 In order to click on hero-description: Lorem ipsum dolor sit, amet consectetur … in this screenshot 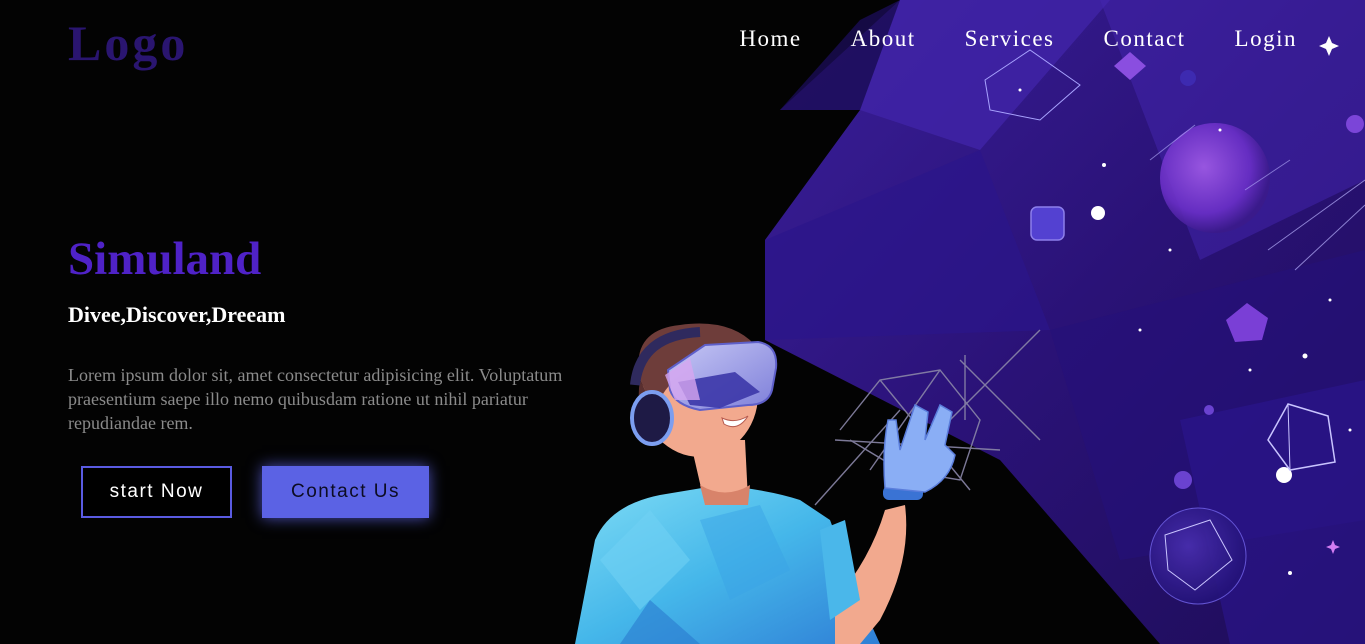, I will do `click(315, 399)`.